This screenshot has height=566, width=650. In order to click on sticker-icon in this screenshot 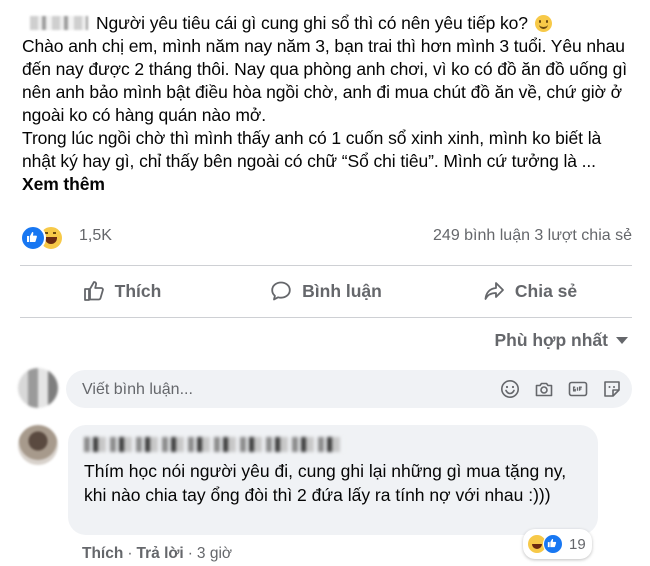, I will do `click(612, 389)`.